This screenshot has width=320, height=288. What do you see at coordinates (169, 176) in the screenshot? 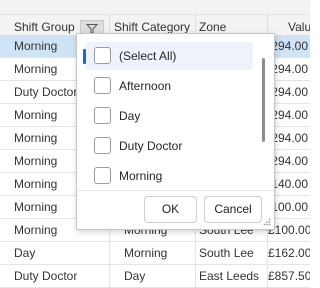
I see `filter-item-morning: Morning` at bounding box center [169, 176].